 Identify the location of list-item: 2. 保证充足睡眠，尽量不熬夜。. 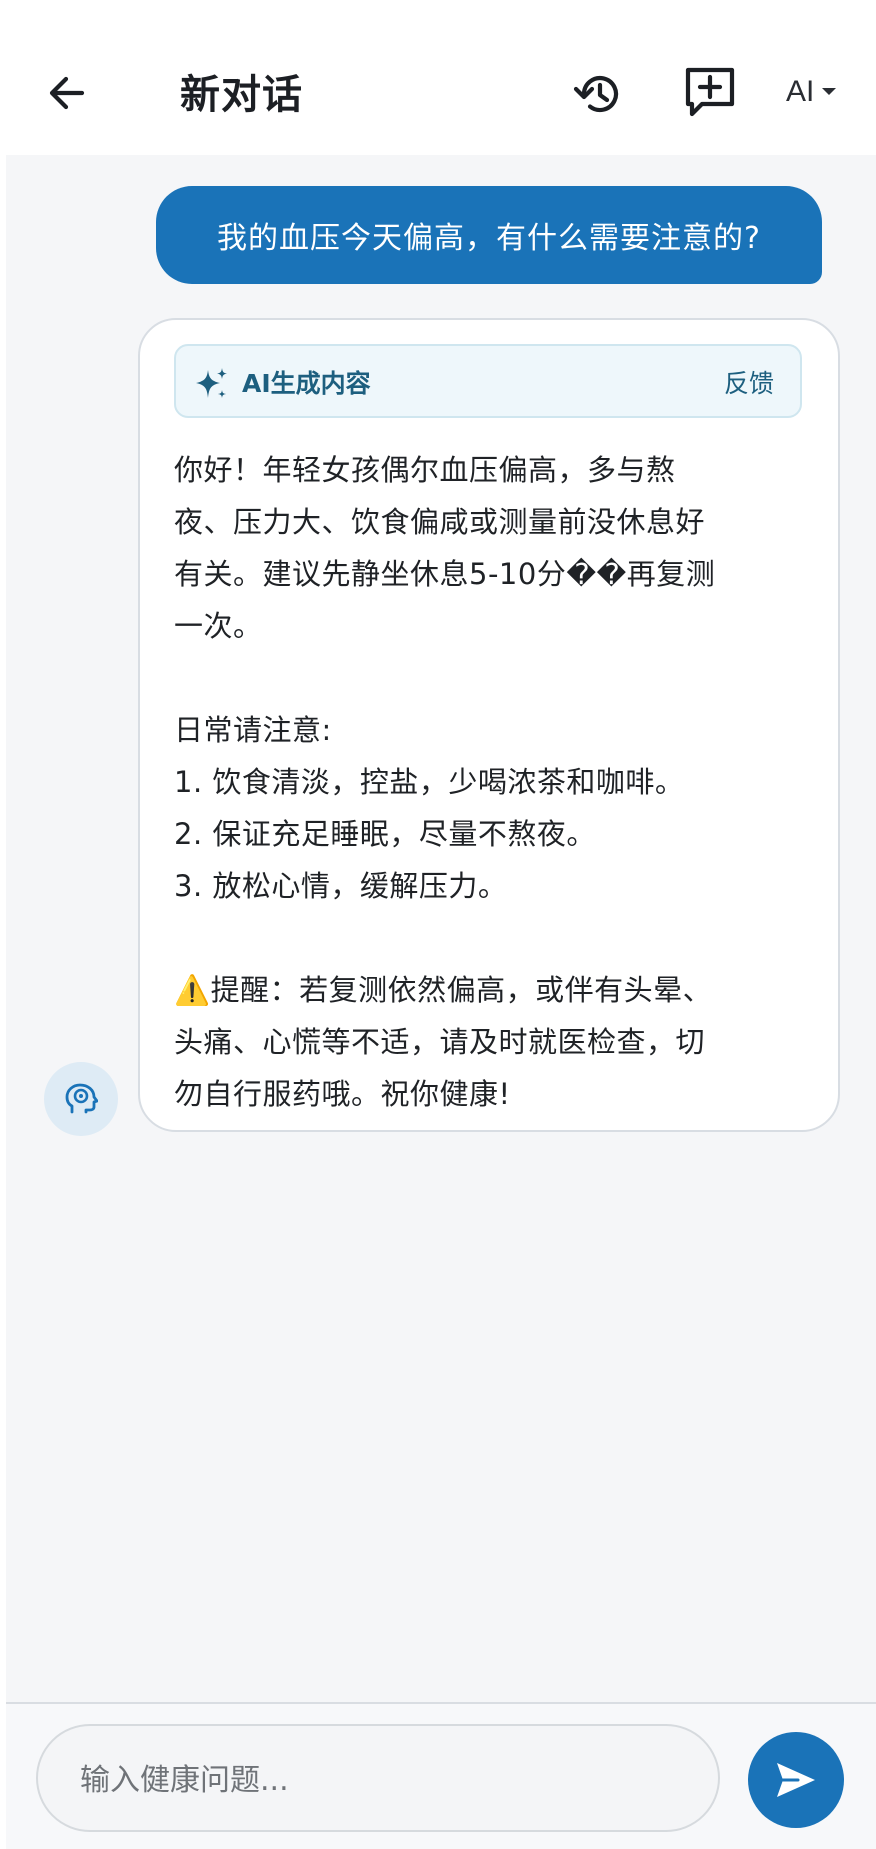
(385, 834).